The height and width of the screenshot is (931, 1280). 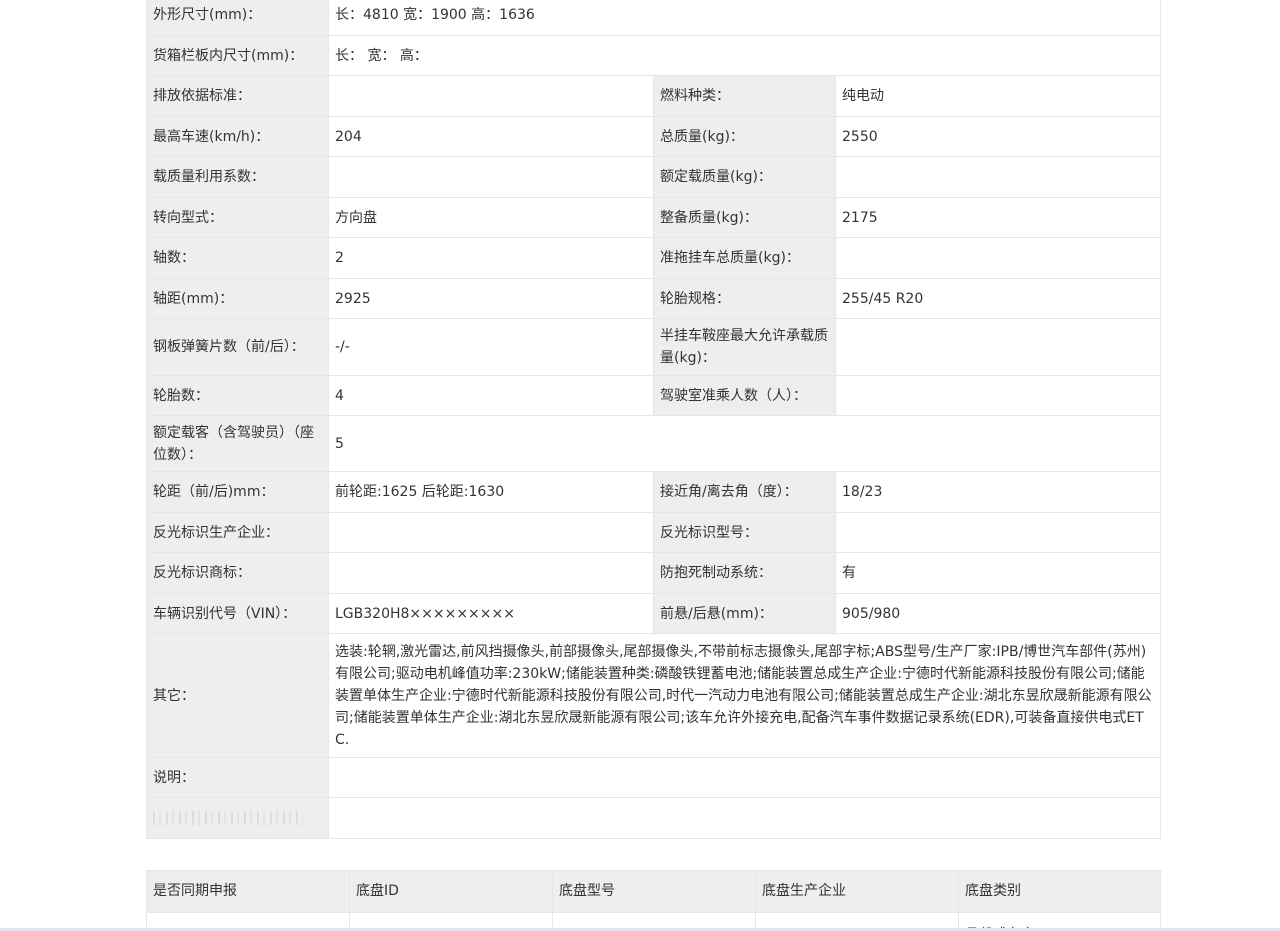 I want to click on other-label: 其它：, so click(x=237, y=695).